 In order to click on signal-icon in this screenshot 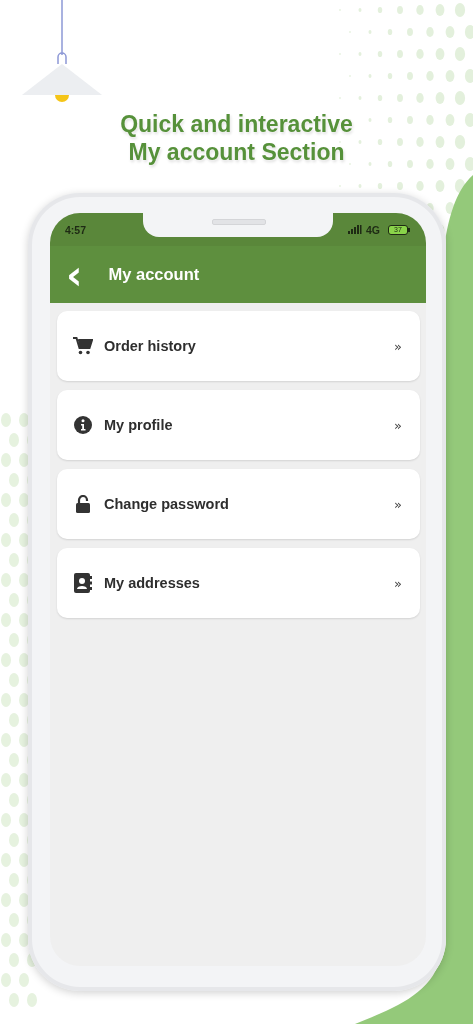, I will do `click(355, 229)`.